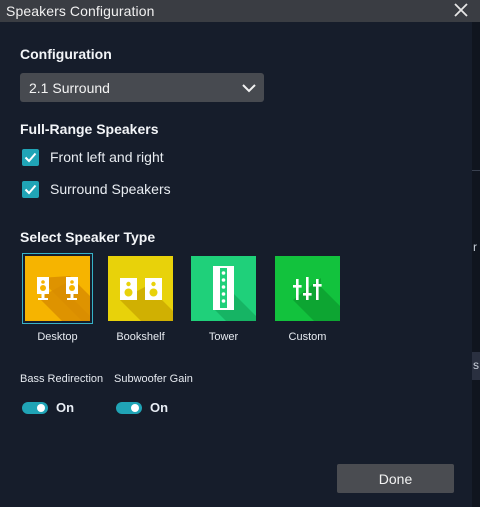 Image resolution: width=480 pixels, height=507 pixels. I want to click on tower-speaker-icon, so click(234, 293).